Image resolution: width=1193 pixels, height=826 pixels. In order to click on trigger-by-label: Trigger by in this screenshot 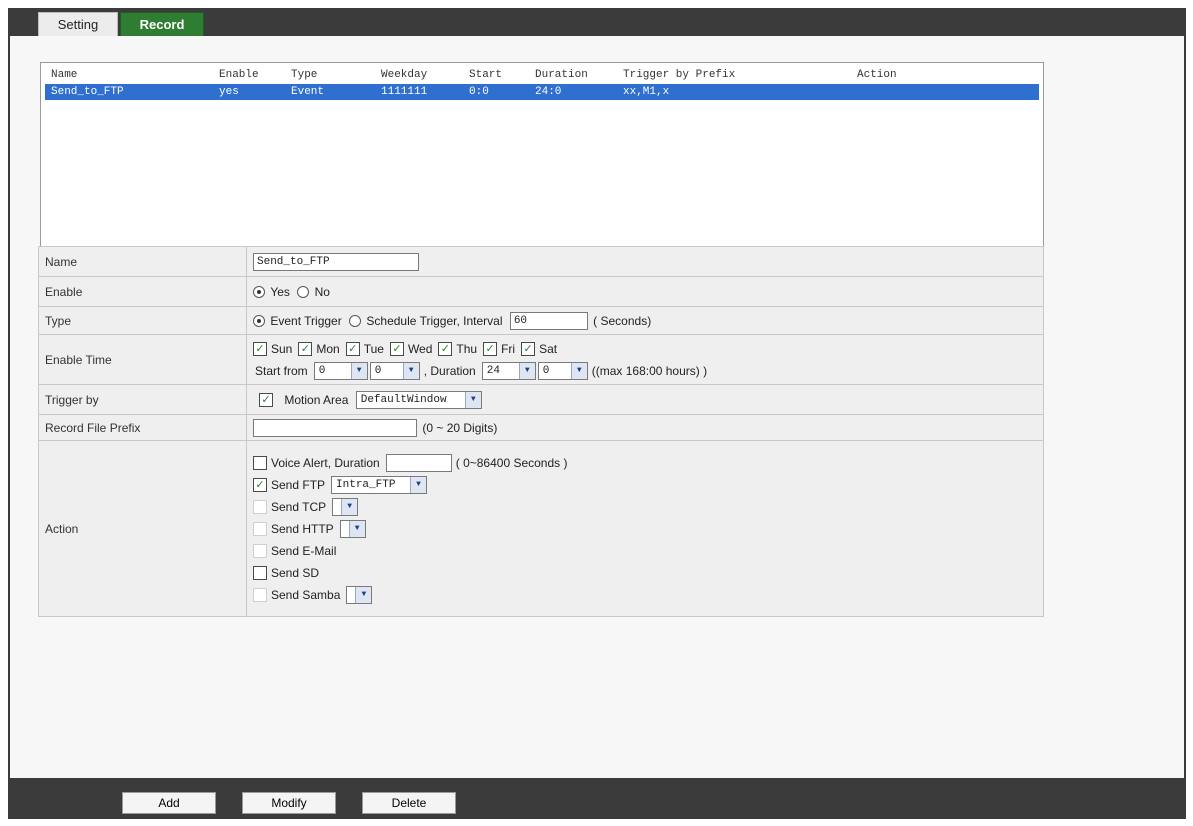, I will do `click(142, 399)`.